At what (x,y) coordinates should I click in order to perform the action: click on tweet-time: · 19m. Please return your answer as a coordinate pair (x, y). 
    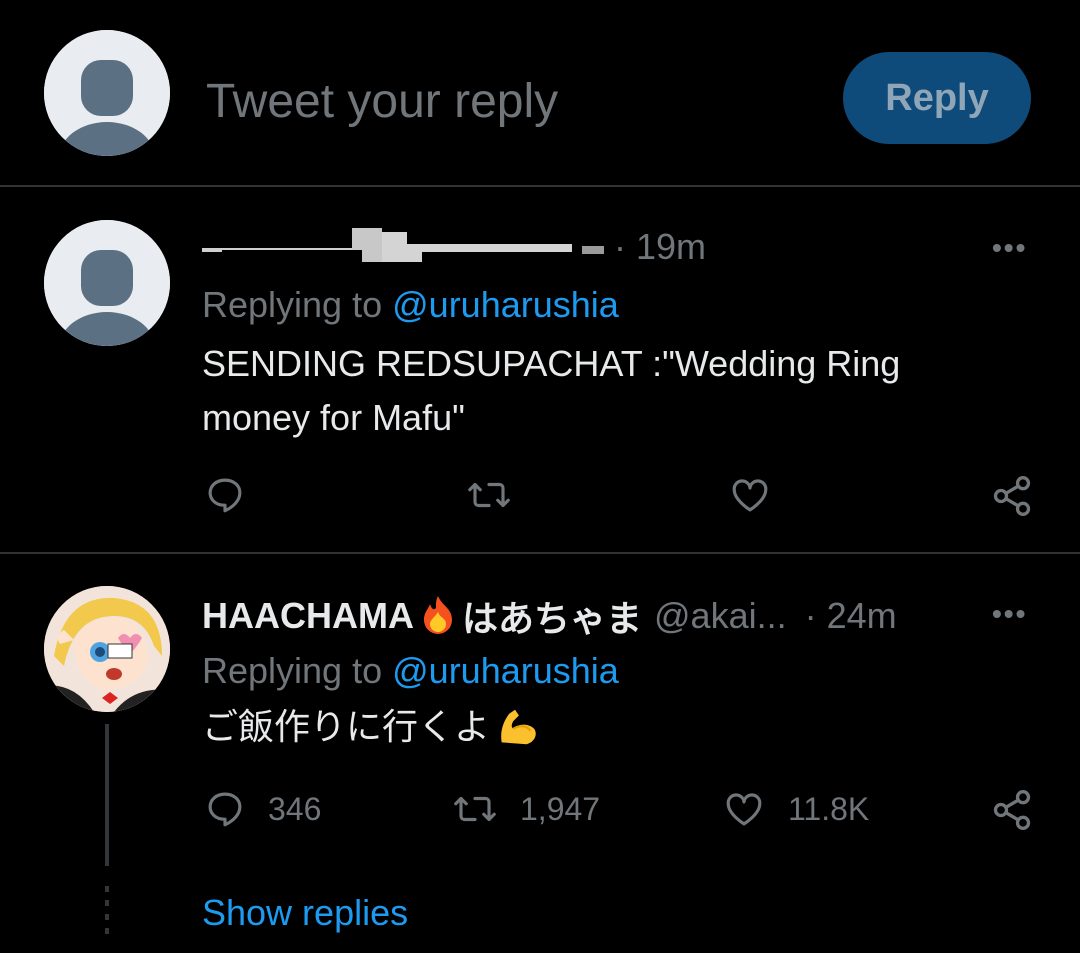
    Looking at the image, I should click on (660, 247).